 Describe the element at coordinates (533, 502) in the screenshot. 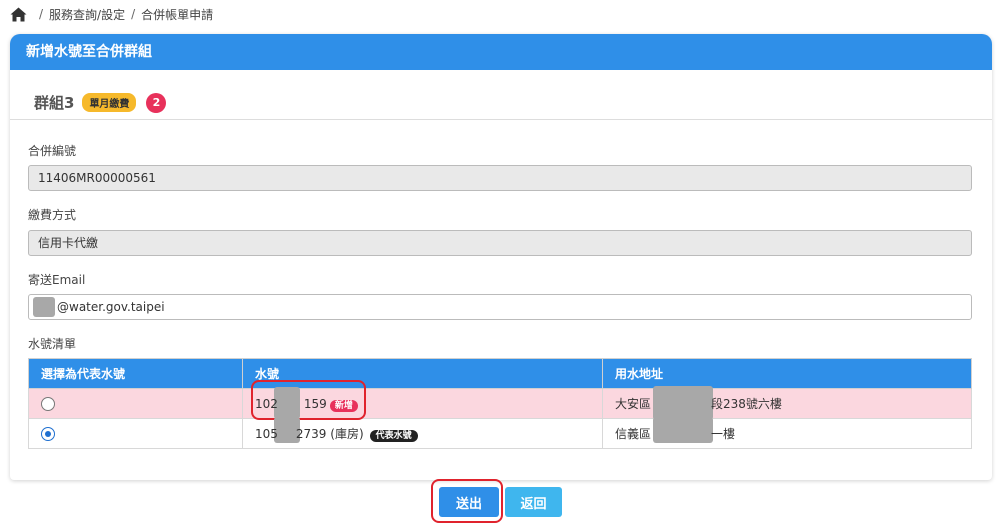

I see `back-button: 返回` at that location.